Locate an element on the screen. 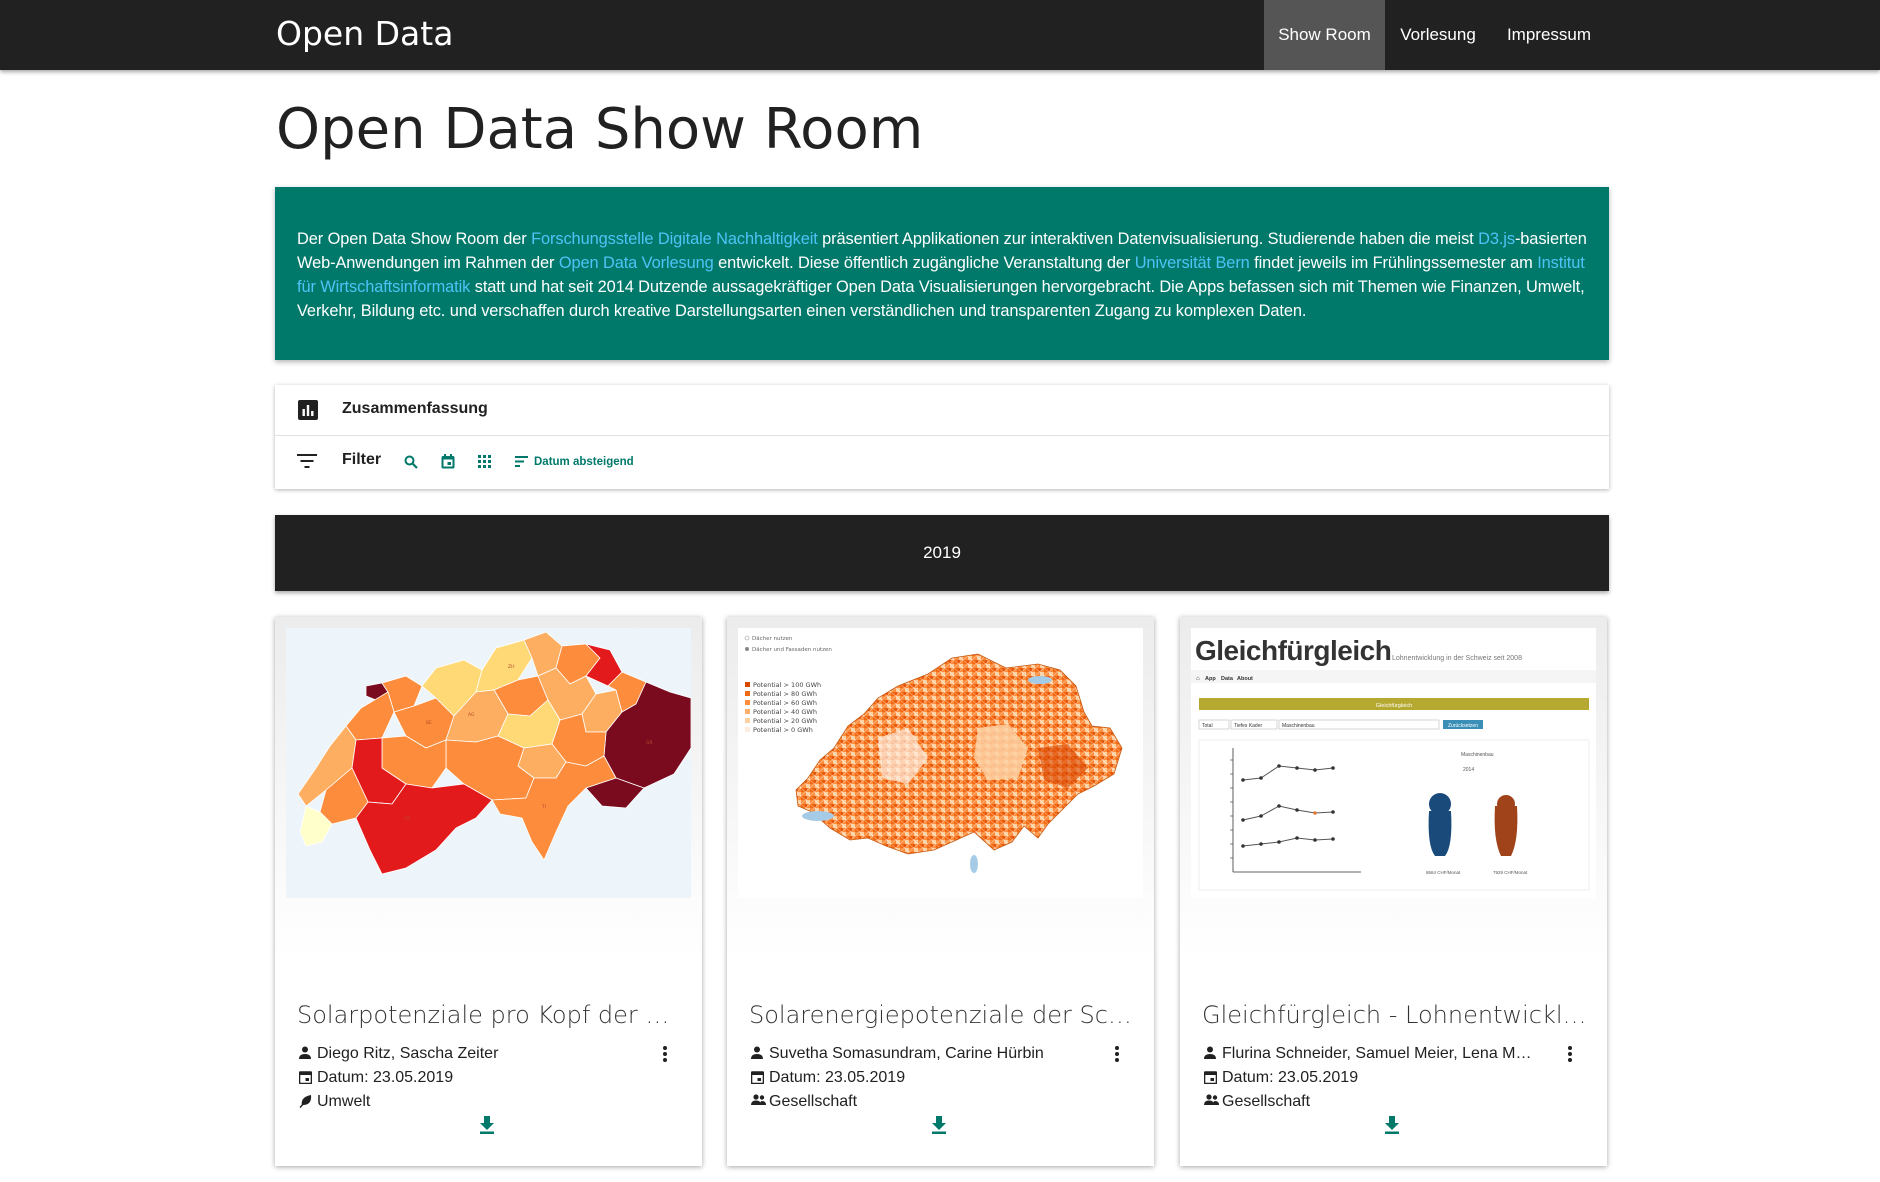 This screenshot has height=1182, width=1880. summary-filter-card: Zusammenfassung Filter Datum absteigend is located at coordinates (942, 437).